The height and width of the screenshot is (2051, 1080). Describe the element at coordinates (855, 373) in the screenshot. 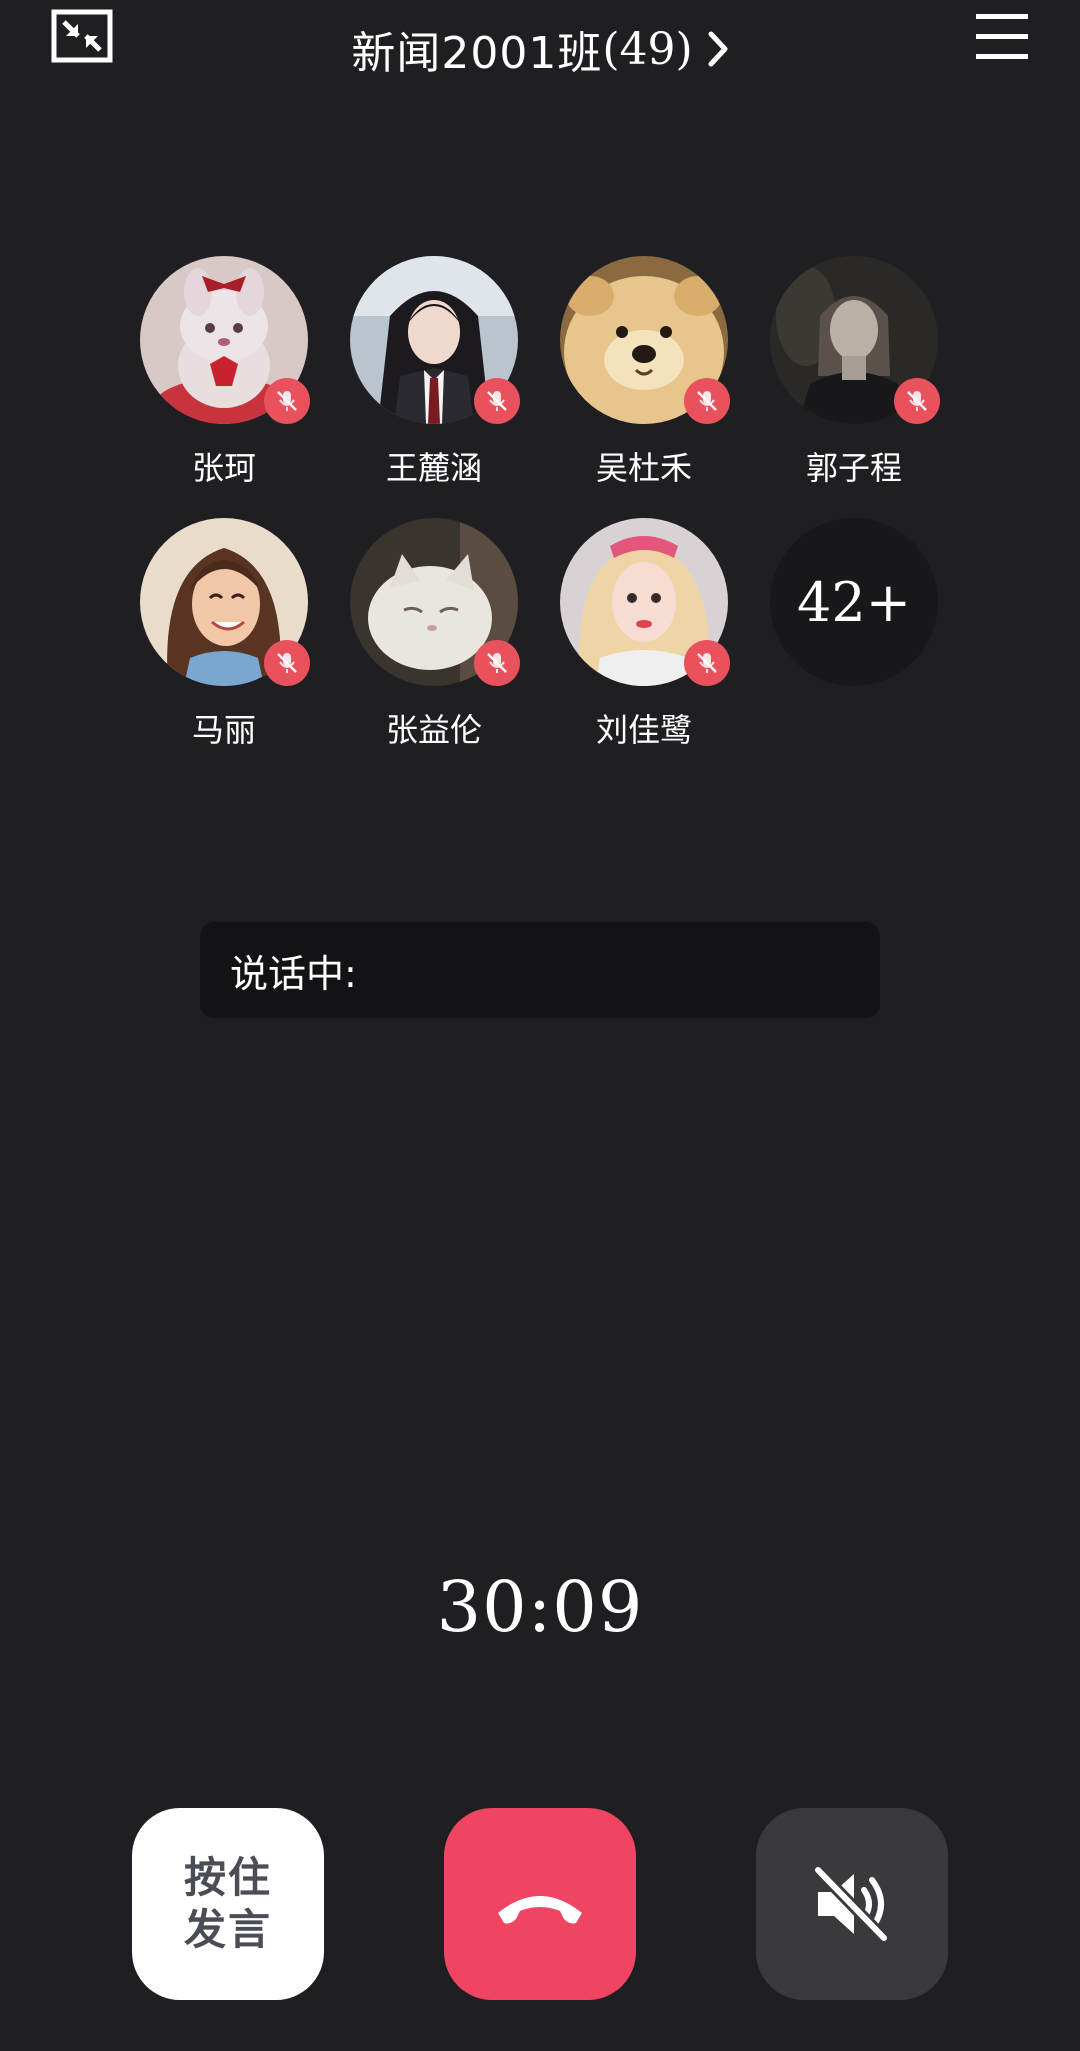

I see `member-tile: 郭子程` at that location.